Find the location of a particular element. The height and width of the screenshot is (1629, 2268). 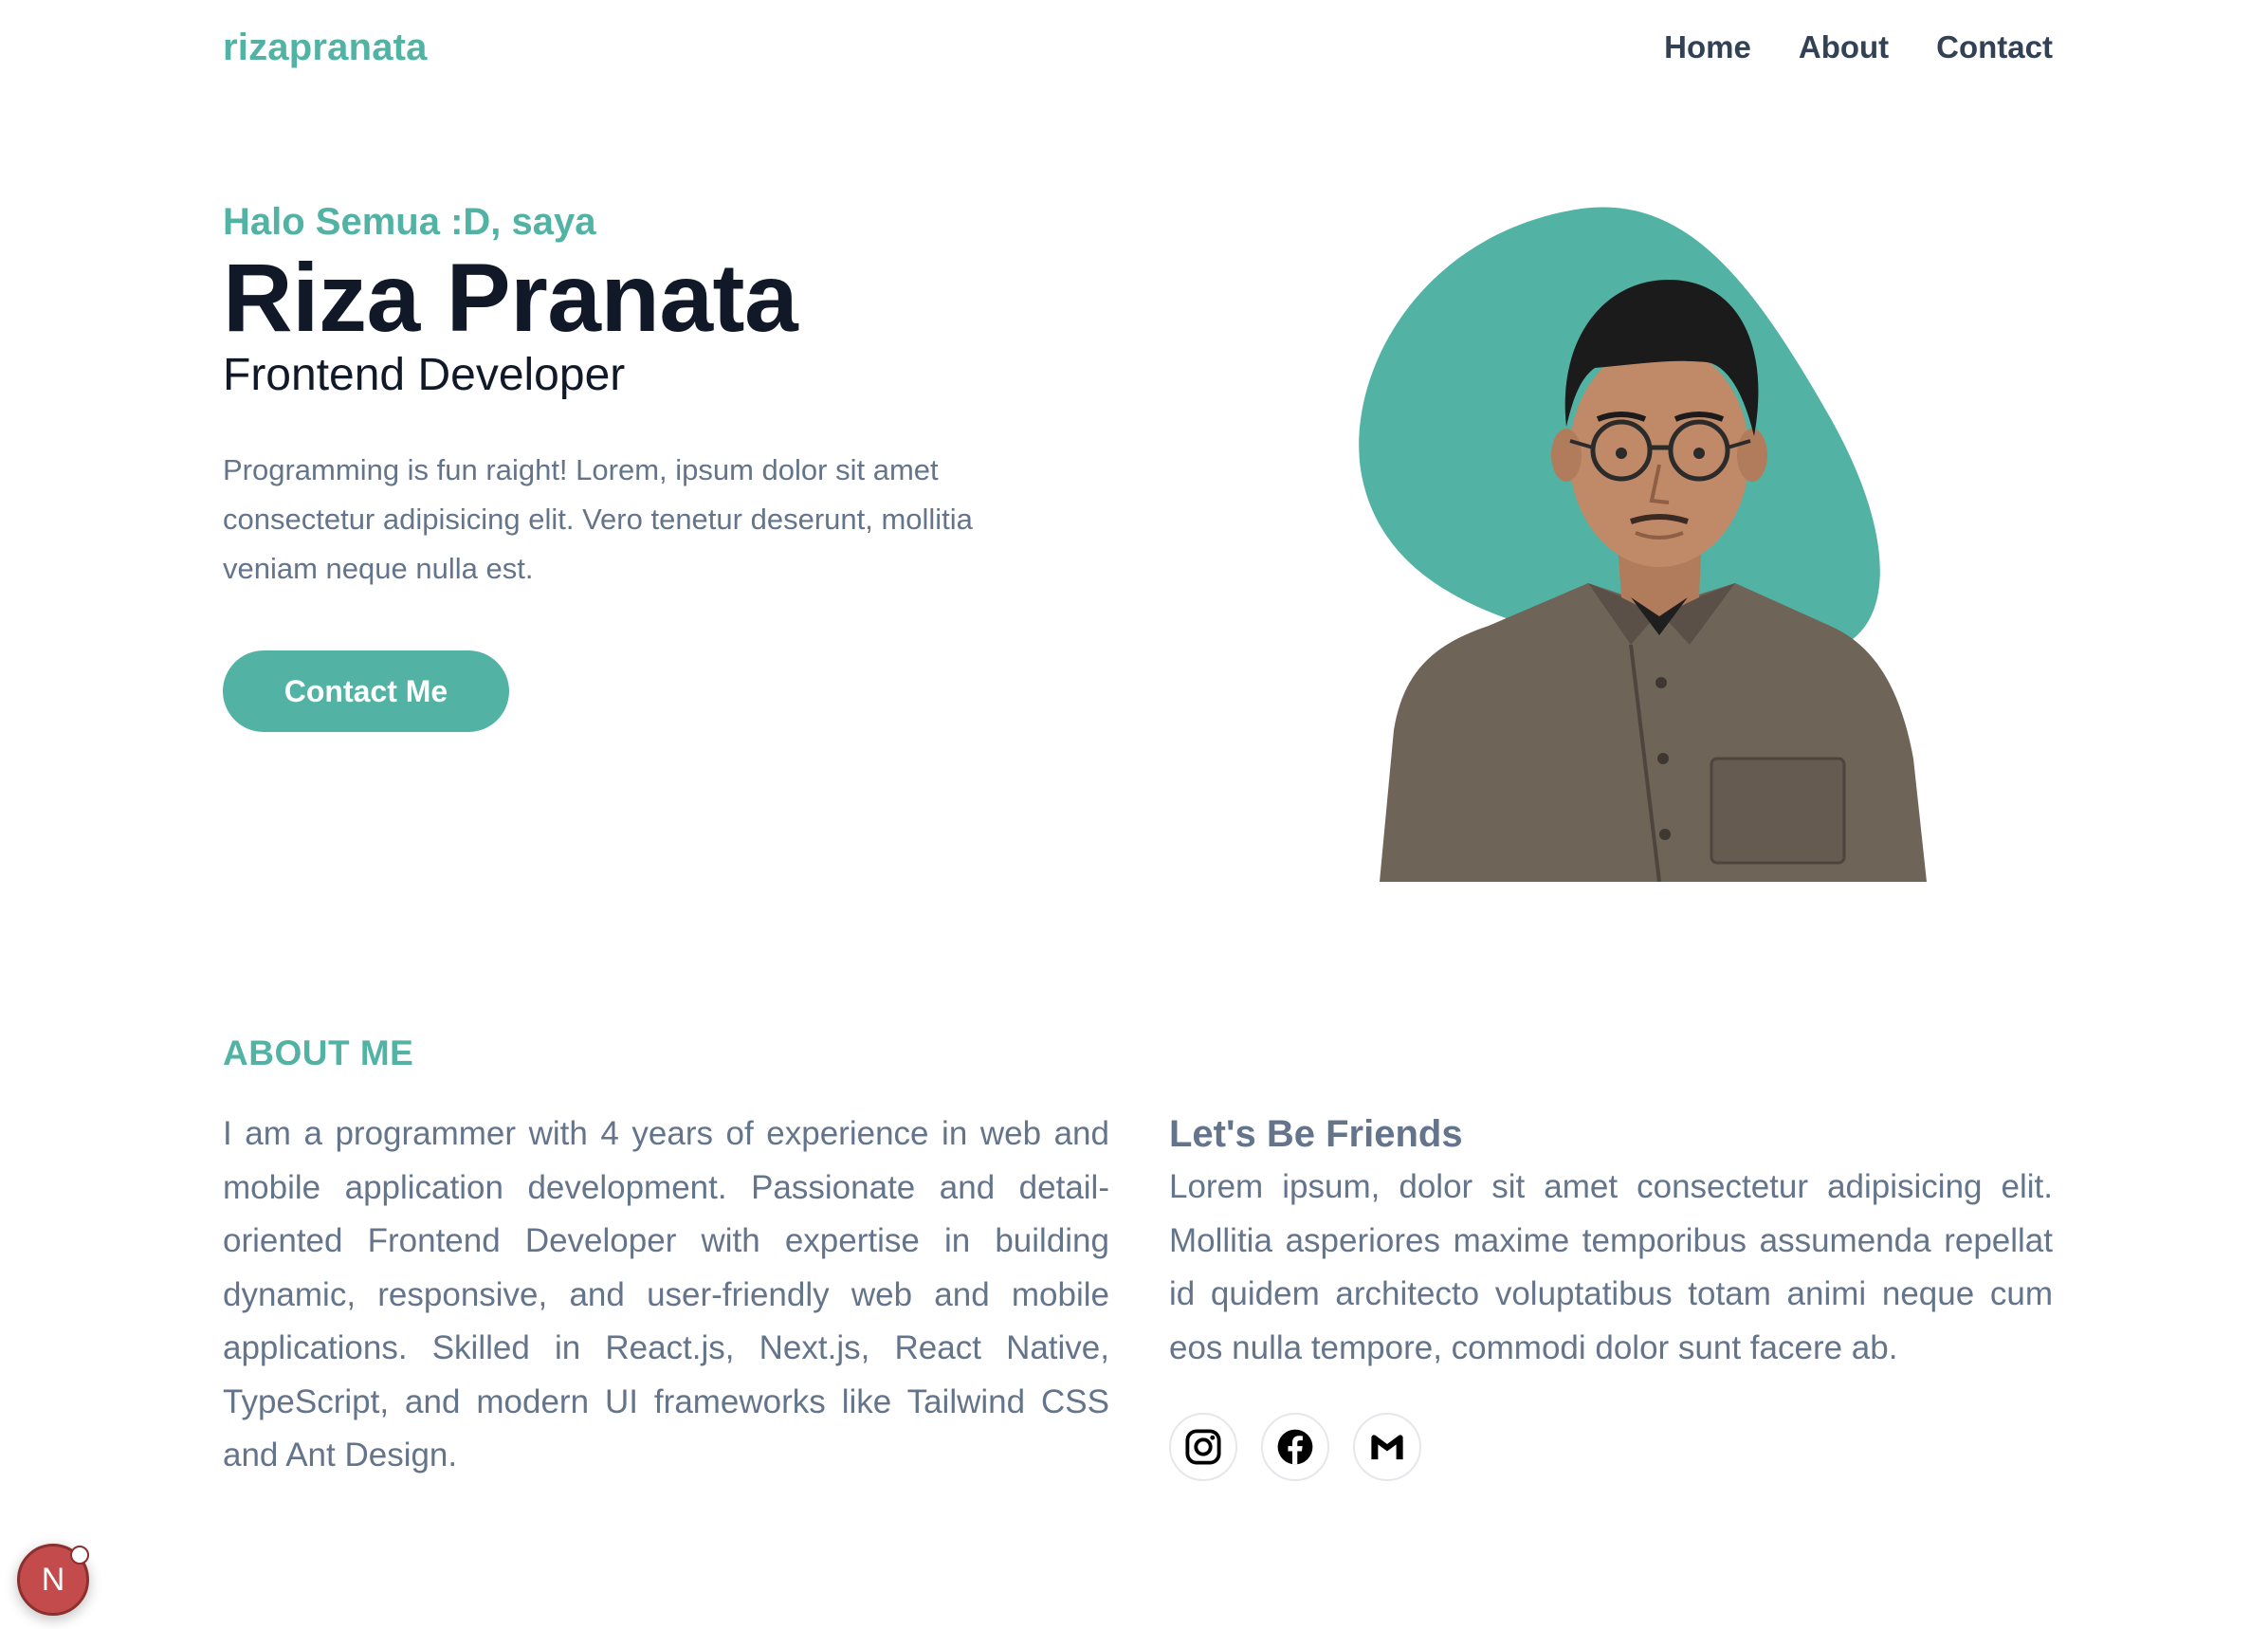

portrait-illustration is located at coordinates (1643, 544).